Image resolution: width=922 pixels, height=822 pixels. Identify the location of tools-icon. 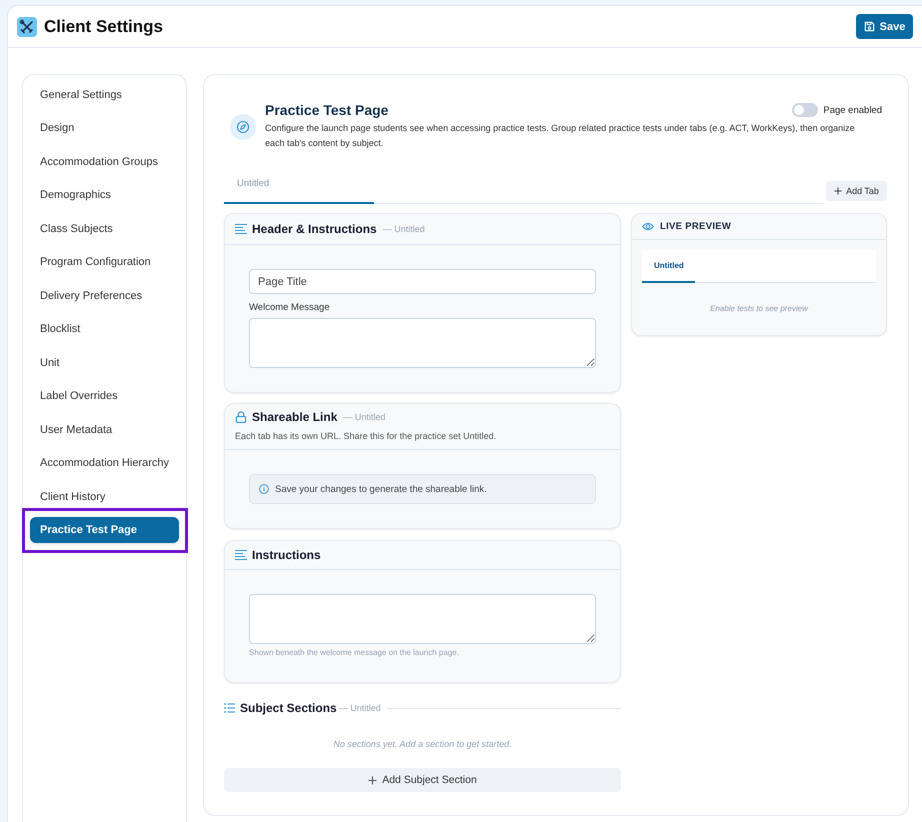
(27, 26).